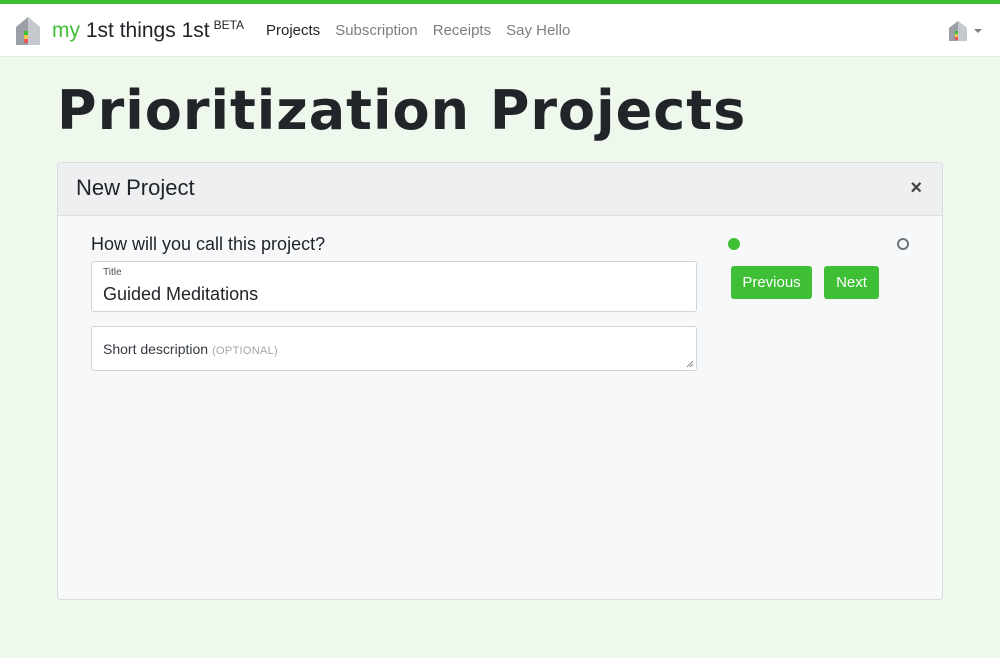  What do you see at coordinates (734, 244) in the screenshot?
I see `step-indicator-current` at bounding box center [734, 244].